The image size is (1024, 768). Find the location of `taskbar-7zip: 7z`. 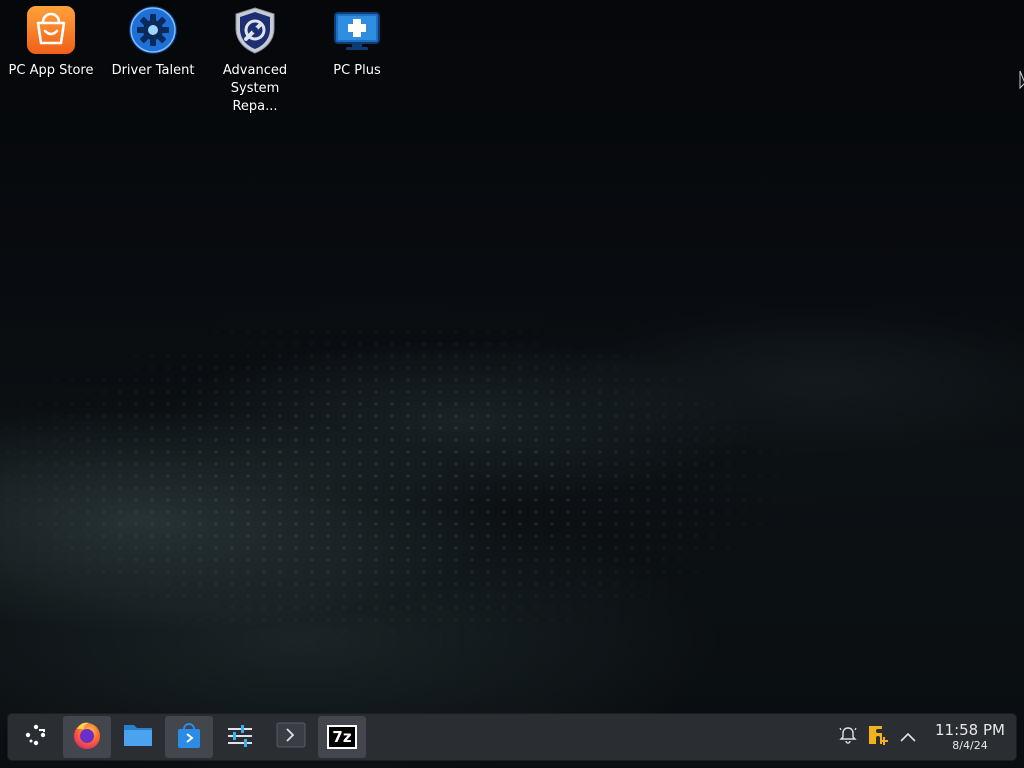

taskbar-7zip: 7z is located at coordinates (342, 737).